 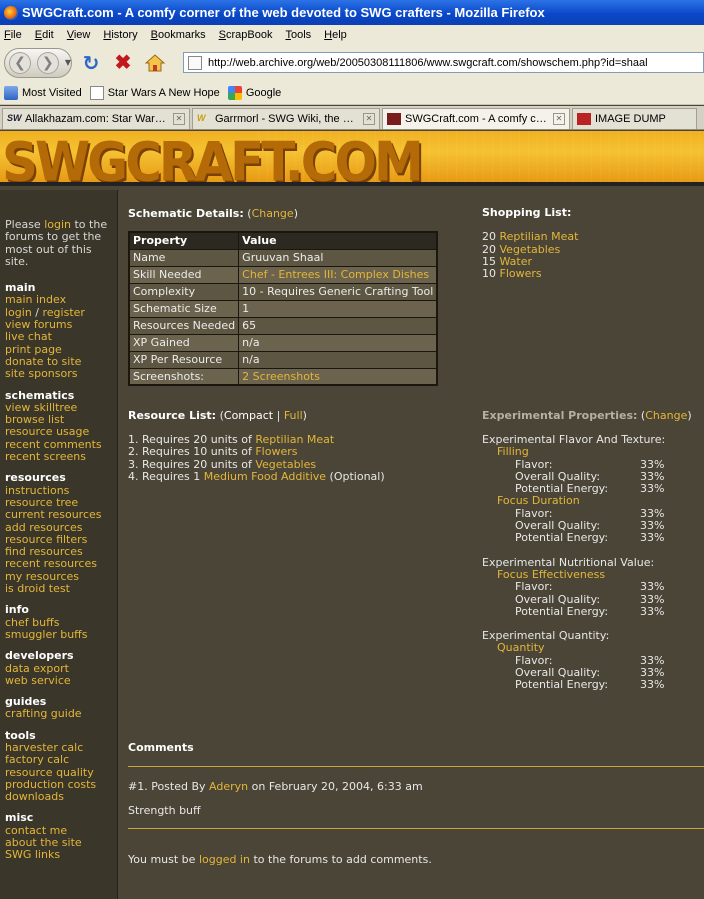 I want to click on shopping-resource-link: Vegetables, so click(x=530, y=249).